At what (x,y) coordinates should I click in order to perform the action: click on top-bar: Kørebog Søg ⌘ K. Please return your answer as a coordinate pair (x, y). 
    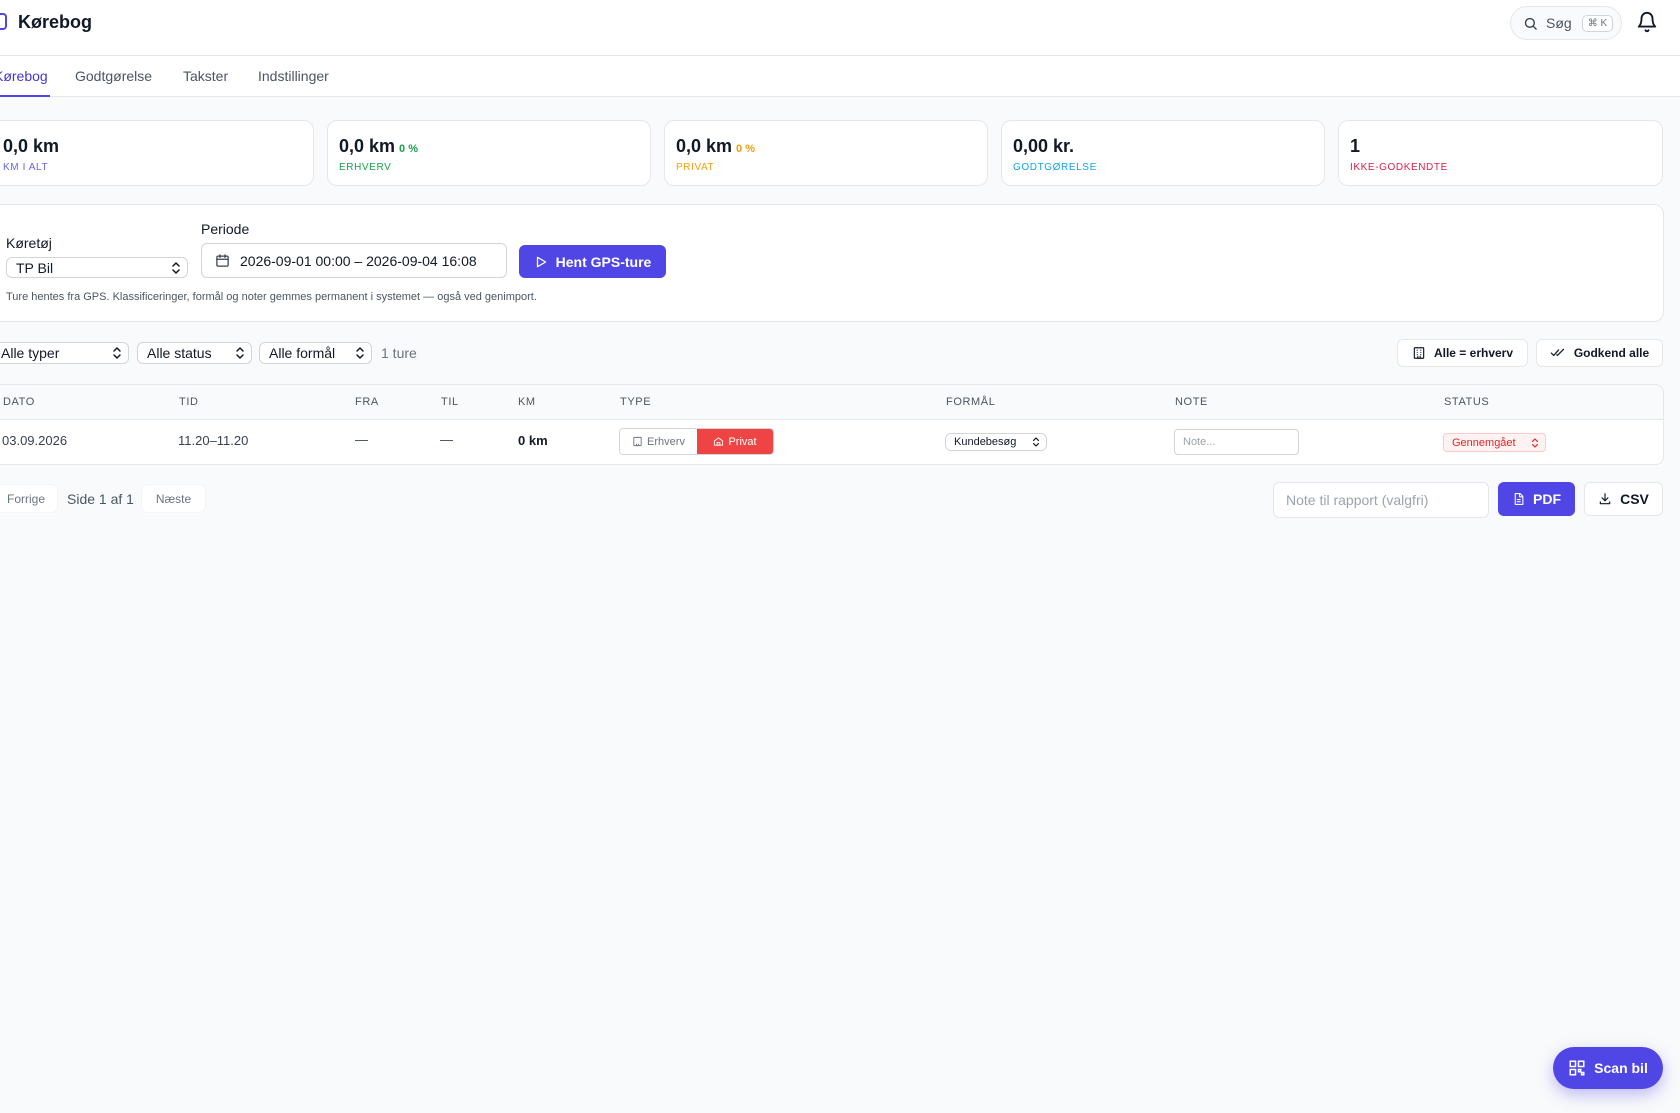
    Looking at the image, I should click on (840, 28).